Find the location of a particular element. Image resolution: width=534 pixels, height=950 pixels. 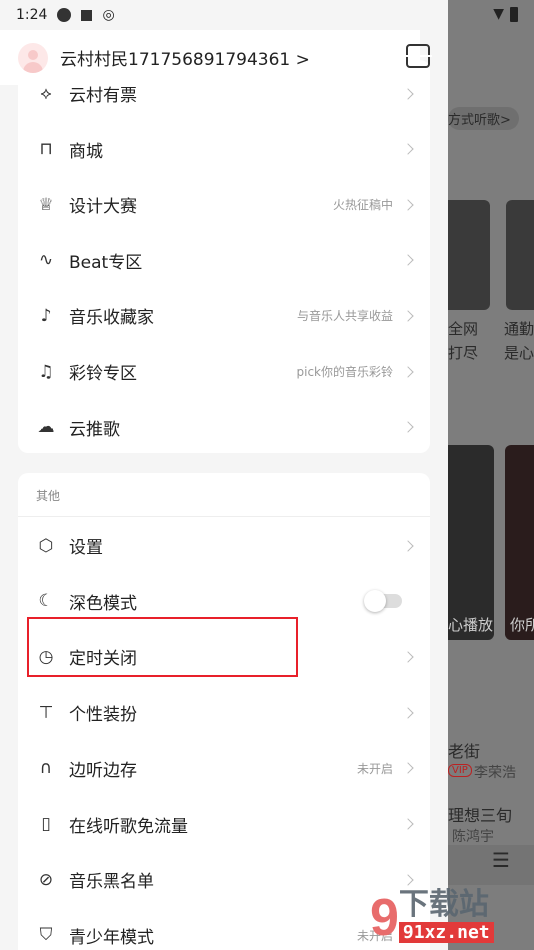

battery-icon is located at coordinates (514, 14).